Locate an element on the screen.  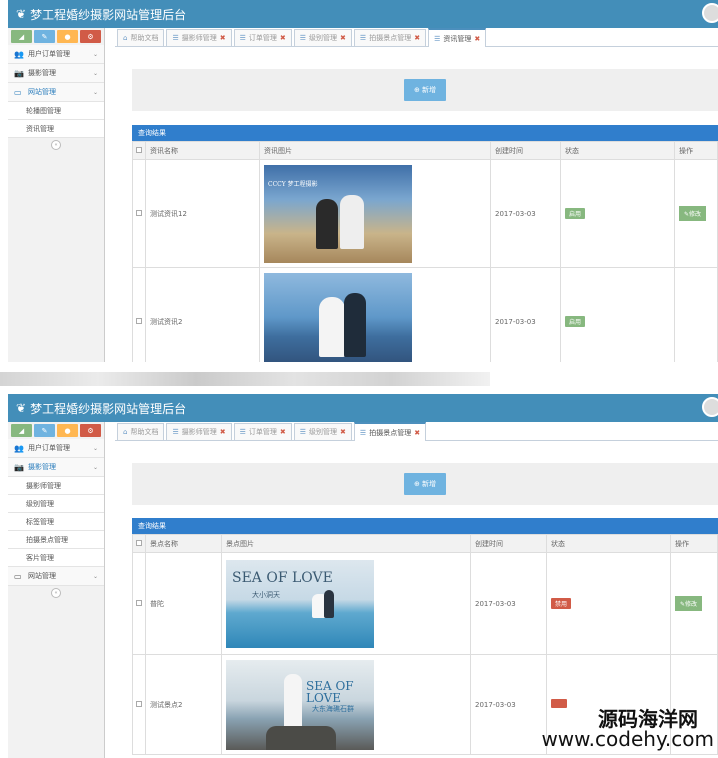
leaf-logo-icon: ❦ is located at coordinates (21, 408).